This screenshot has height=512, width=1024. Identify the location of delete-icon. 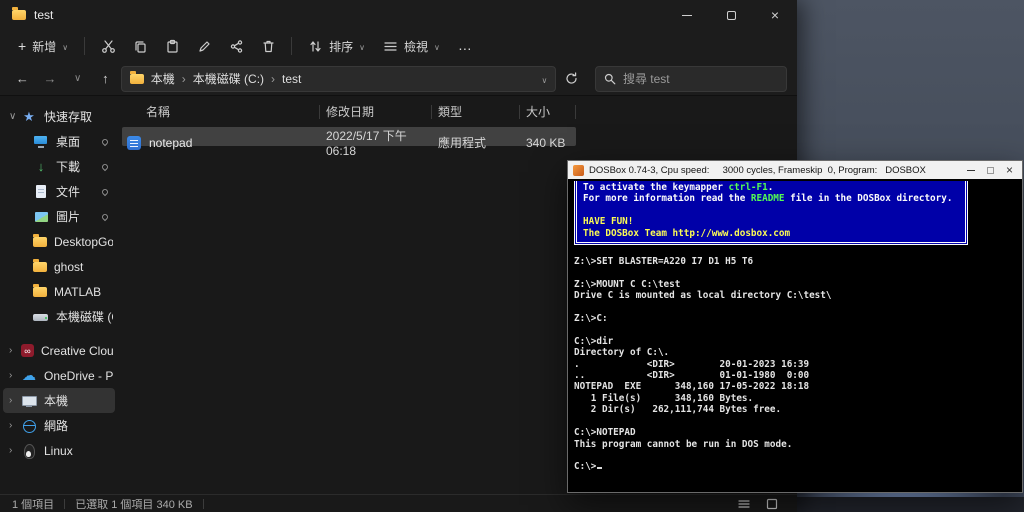
(268, 46).